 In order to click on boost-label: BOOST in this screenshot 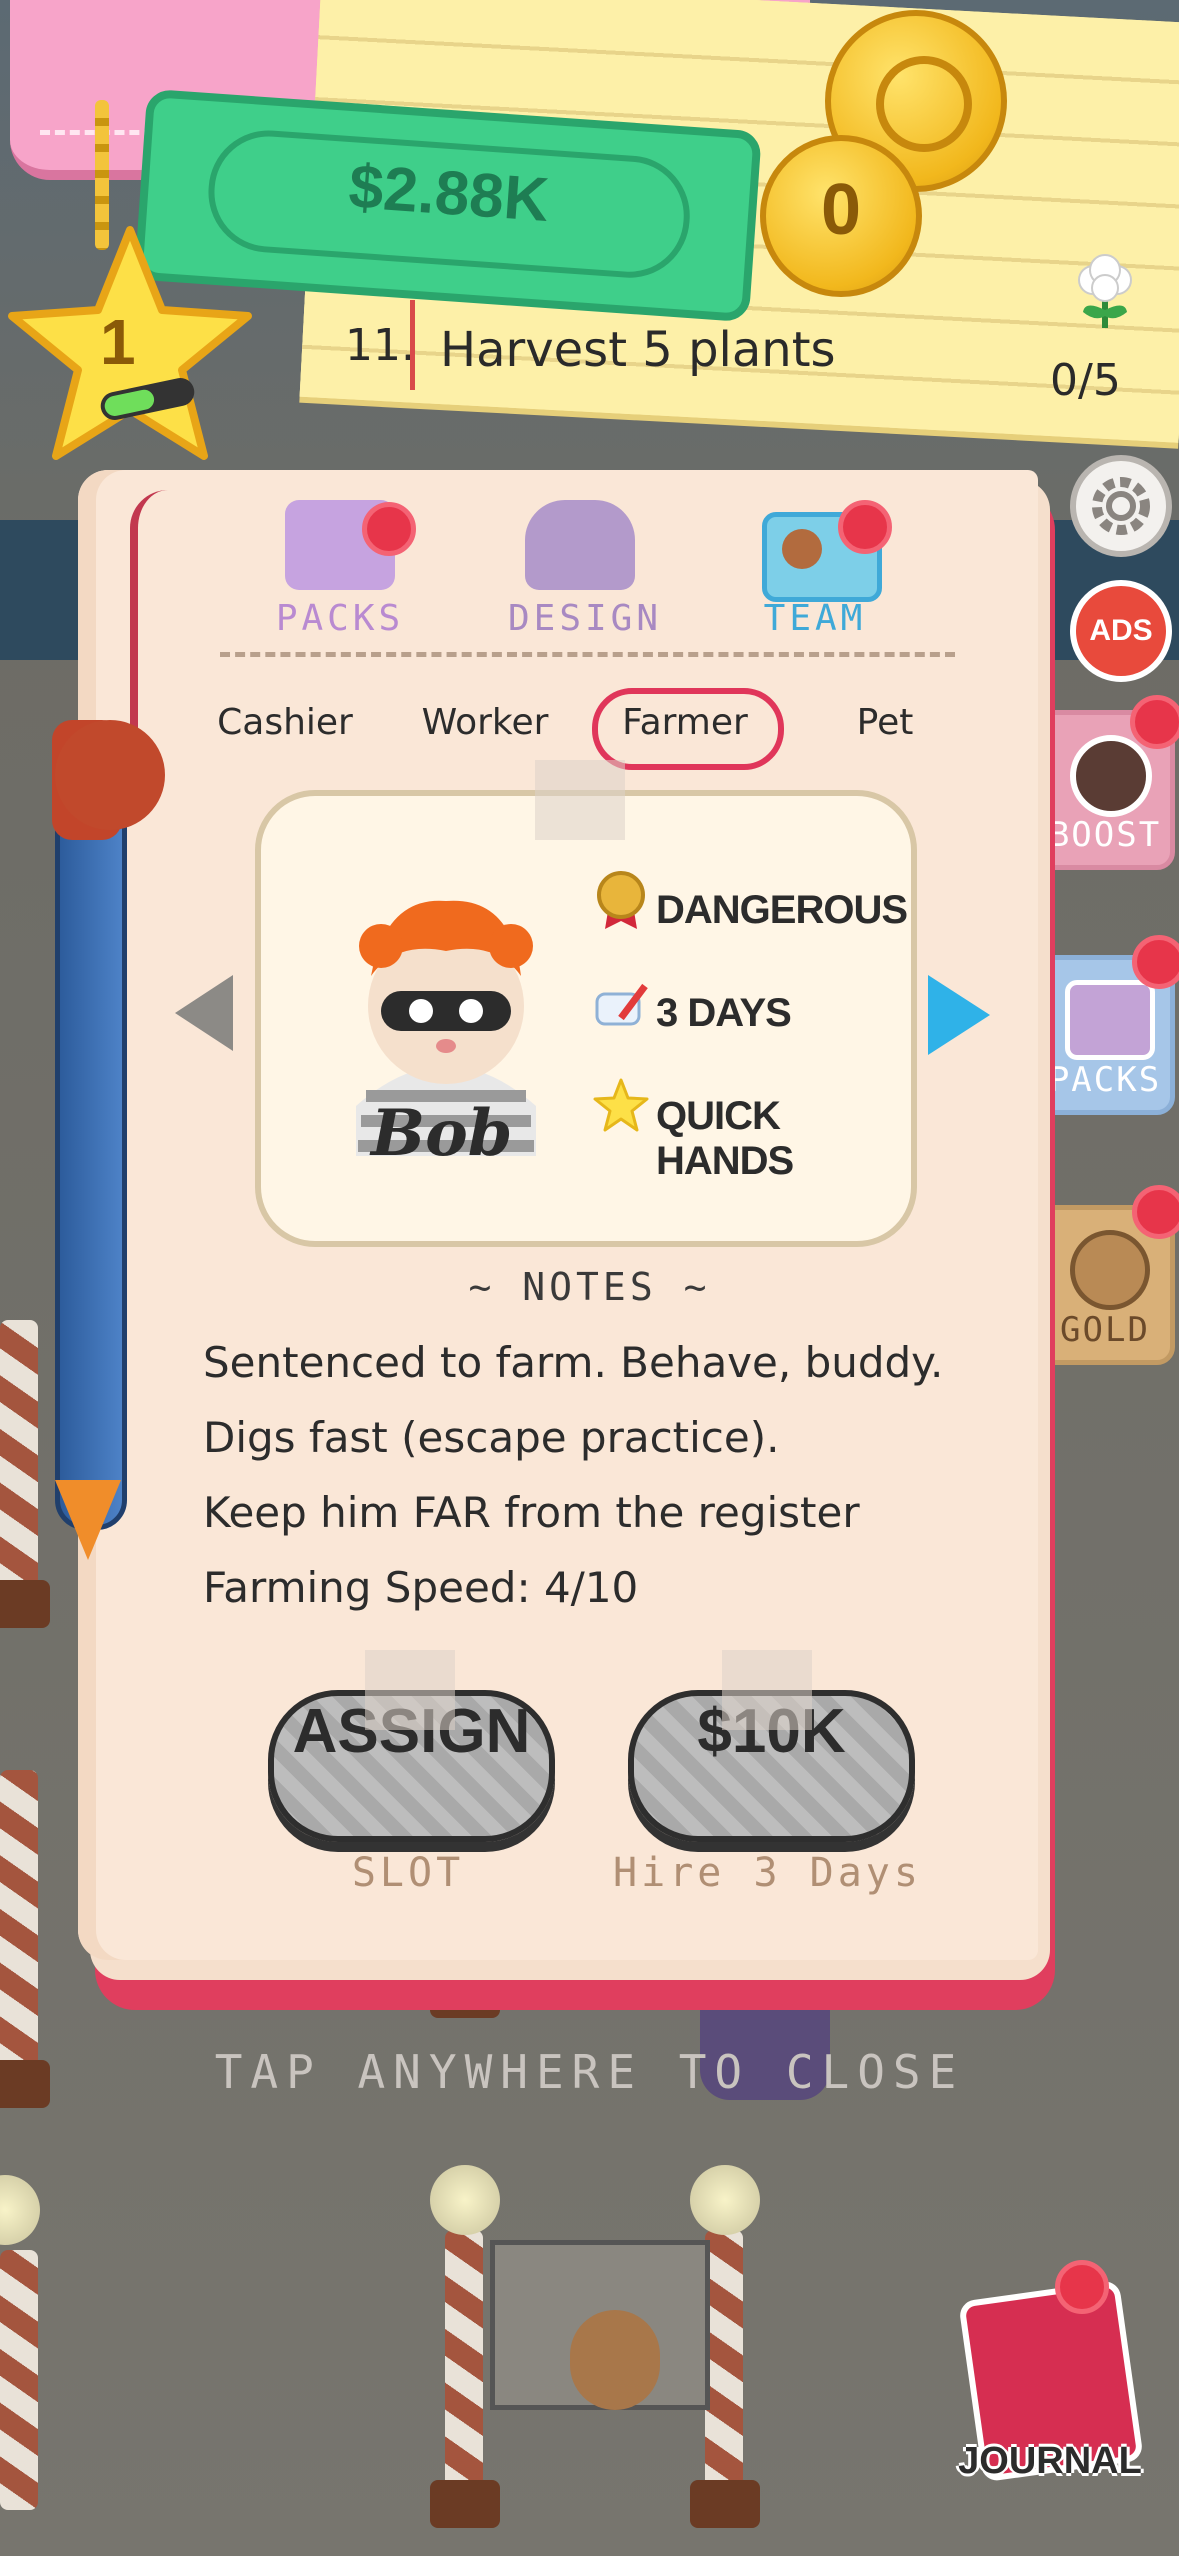, I will do `click(1105, 835)`.